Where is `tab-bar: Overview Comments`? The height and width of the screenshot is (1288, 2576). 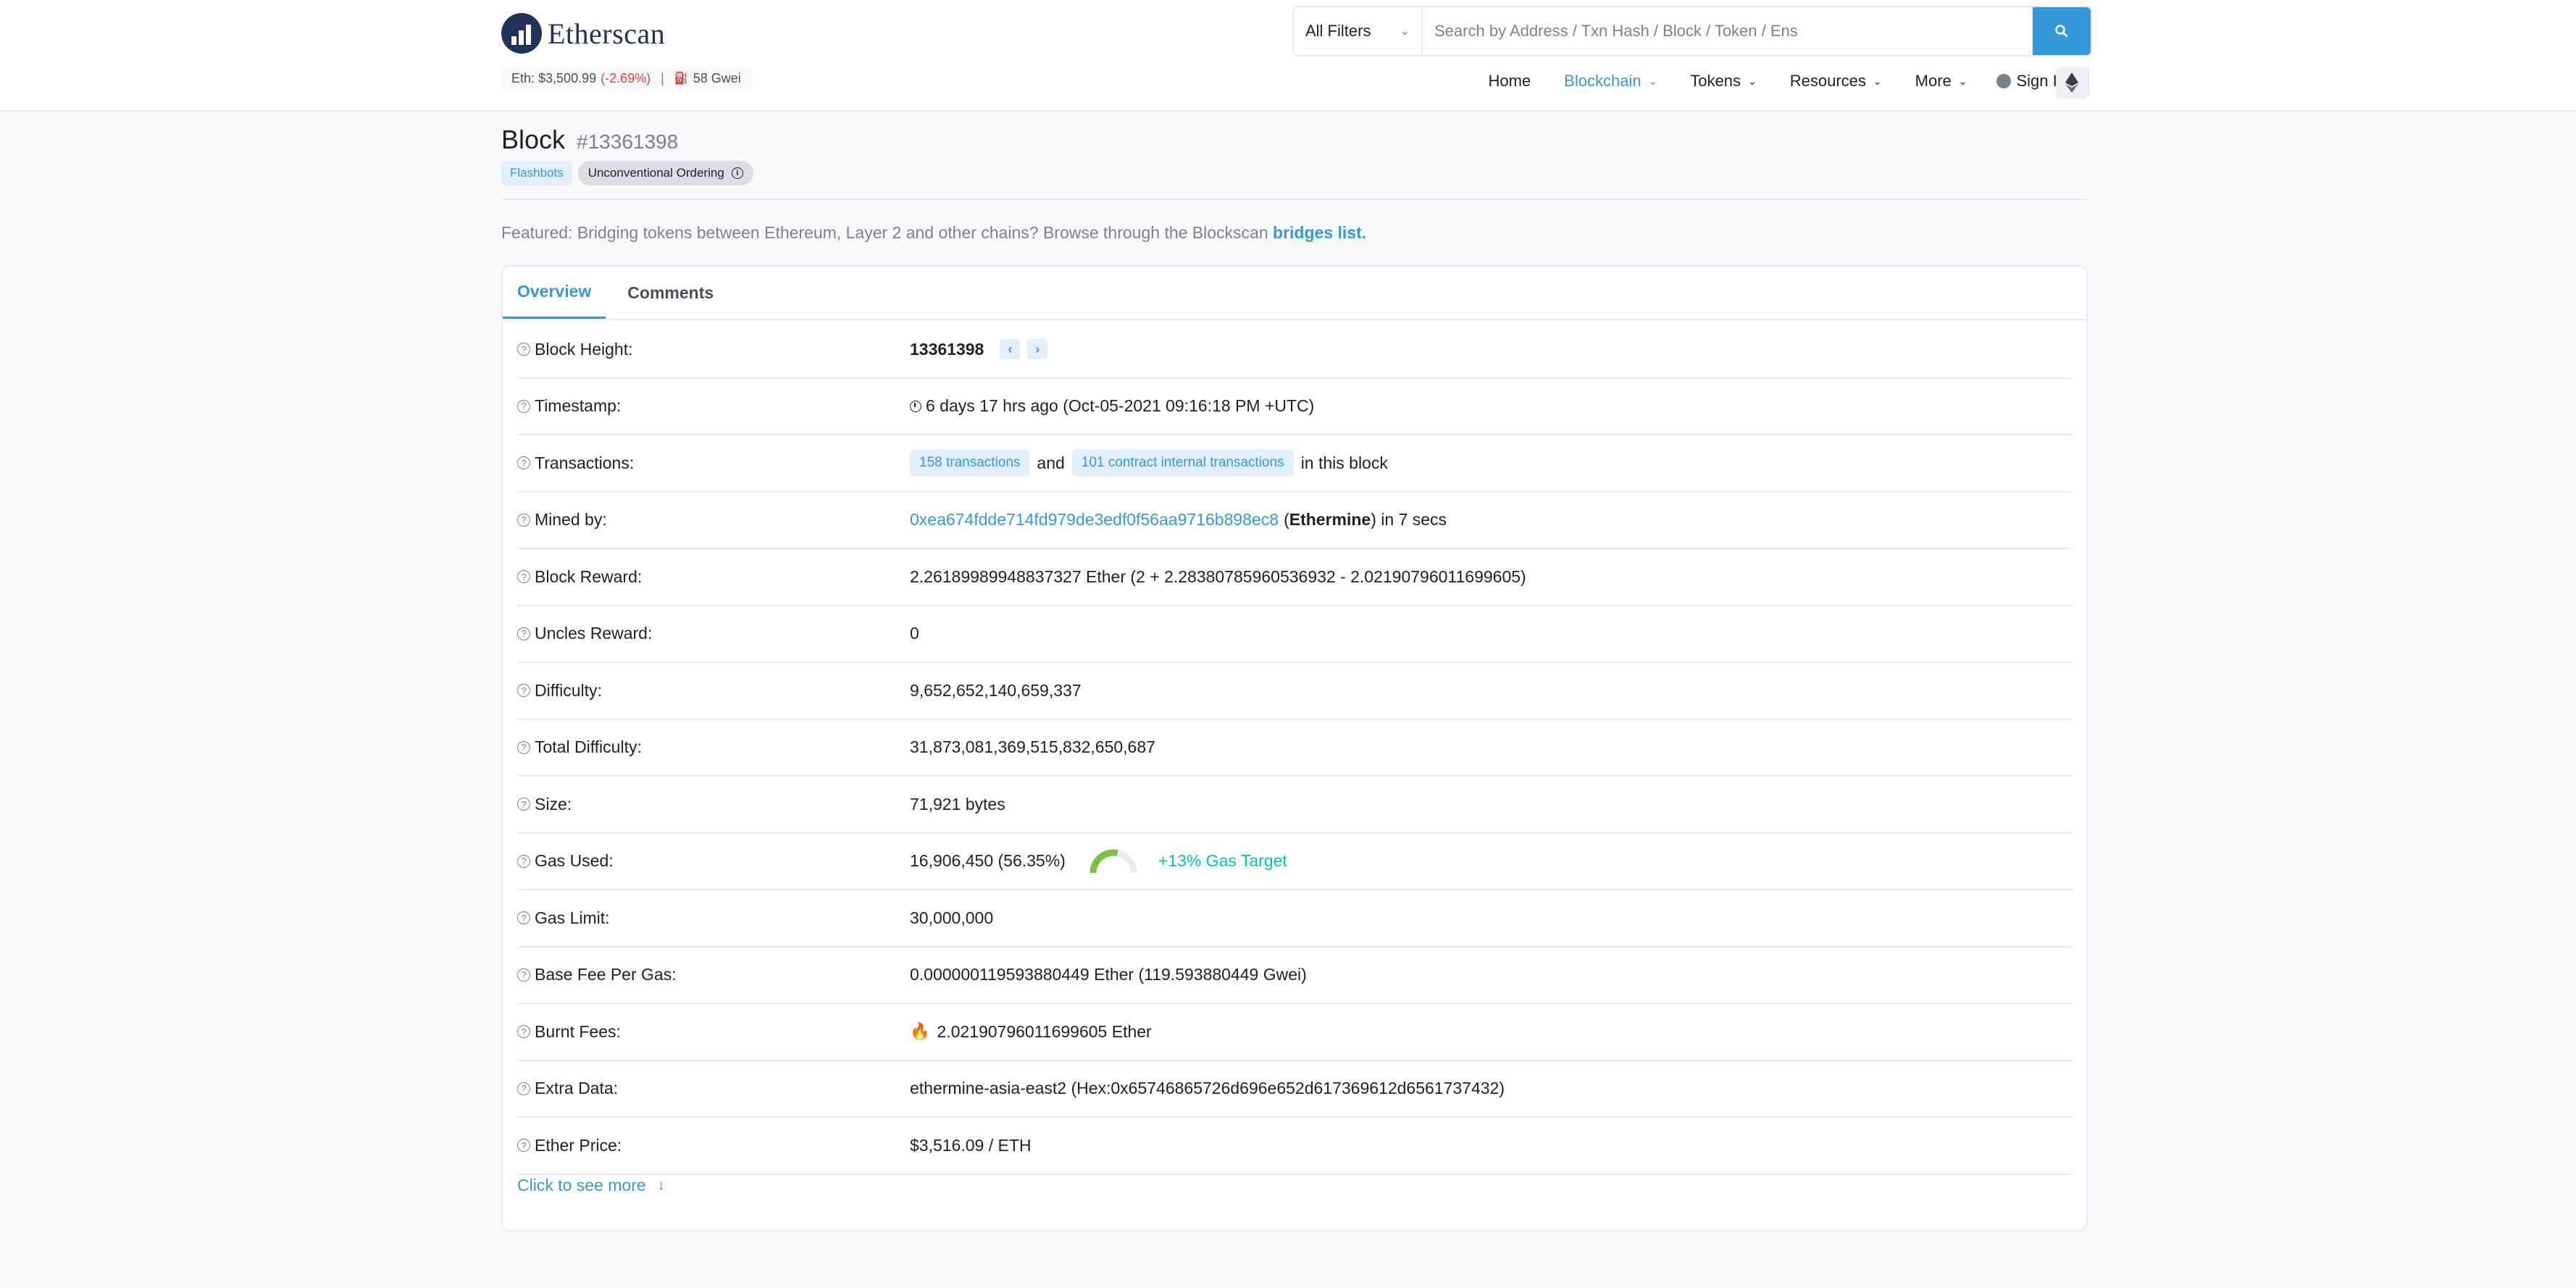 tab-bar: Overview Comments is located at coordinates (1294, 293).